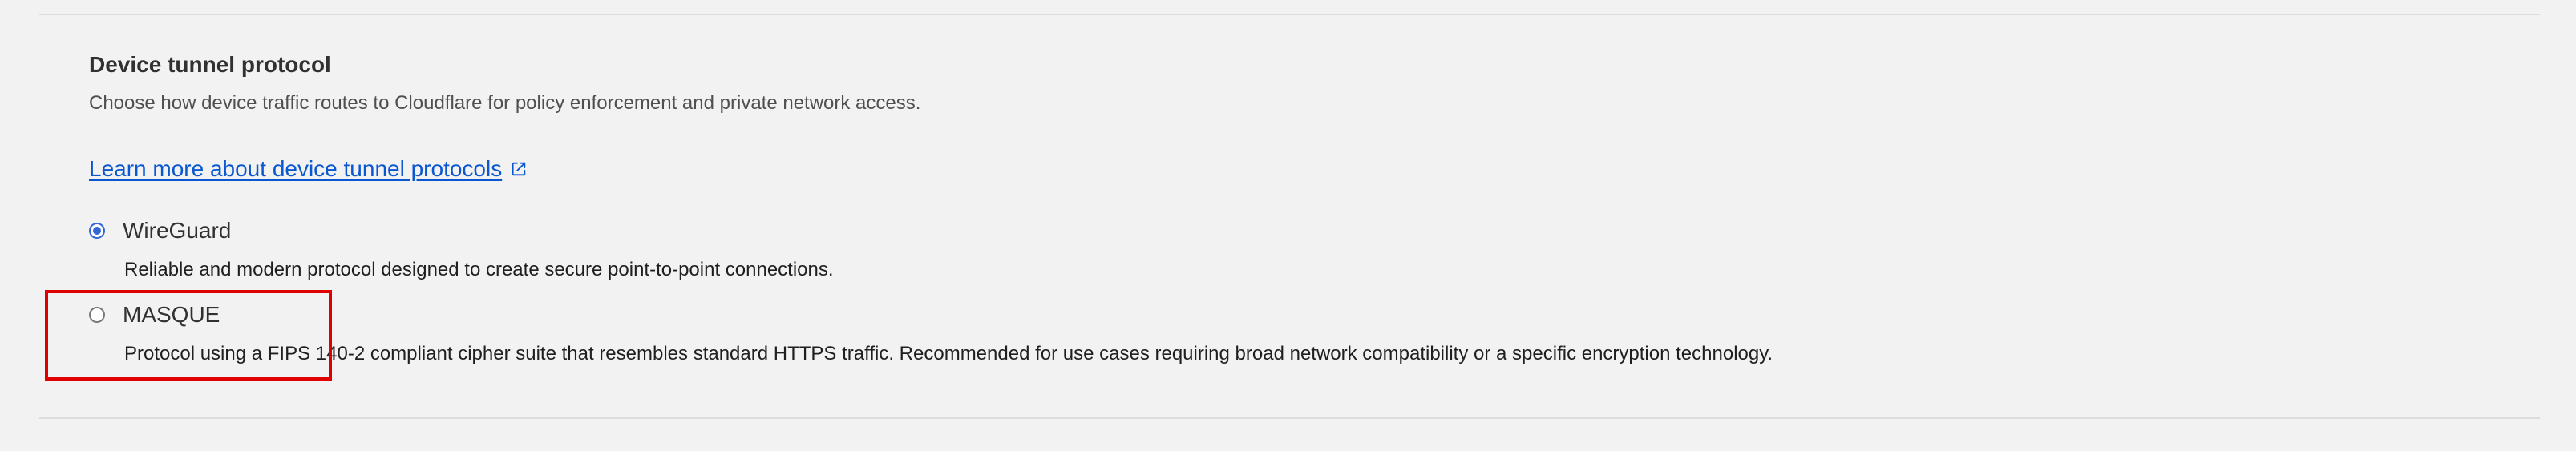 The width and height of the screenshot is (2576, 451). What do you see at coordinates (97, 231) in the screenshot?
I see `wireguard-radio` at bounding box center [97, 231].